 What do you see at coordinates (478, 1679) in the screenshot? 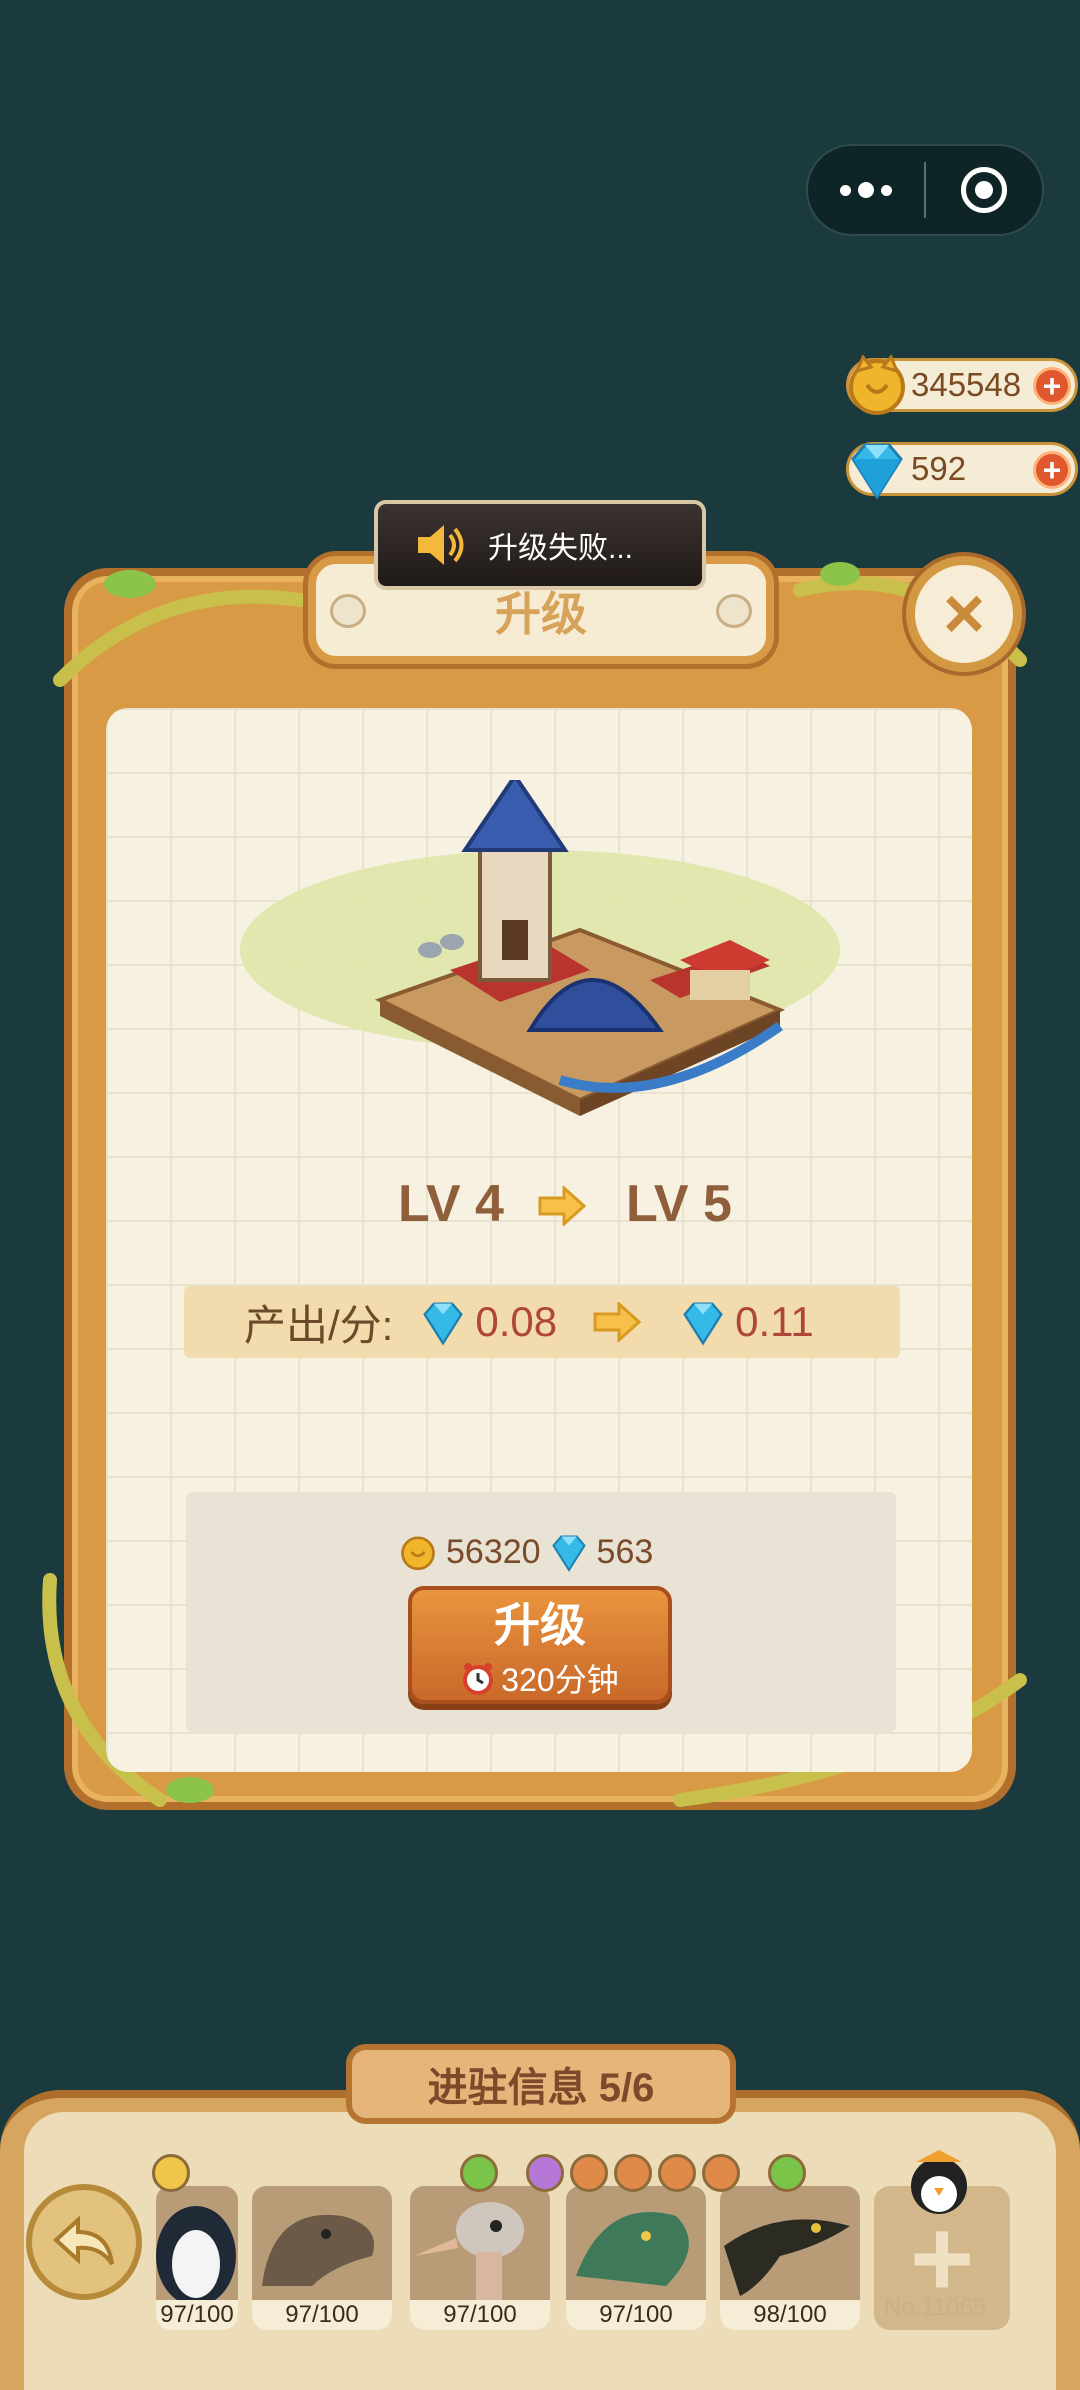
I see `alarm-clock-icon` at bounding box center [478, 1679].